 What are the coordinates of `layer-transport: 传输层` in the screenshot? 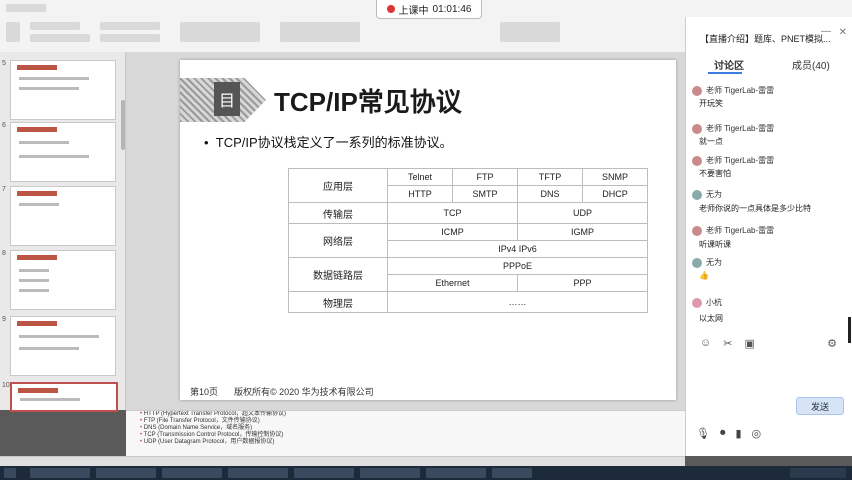 It's located at (338, 213).